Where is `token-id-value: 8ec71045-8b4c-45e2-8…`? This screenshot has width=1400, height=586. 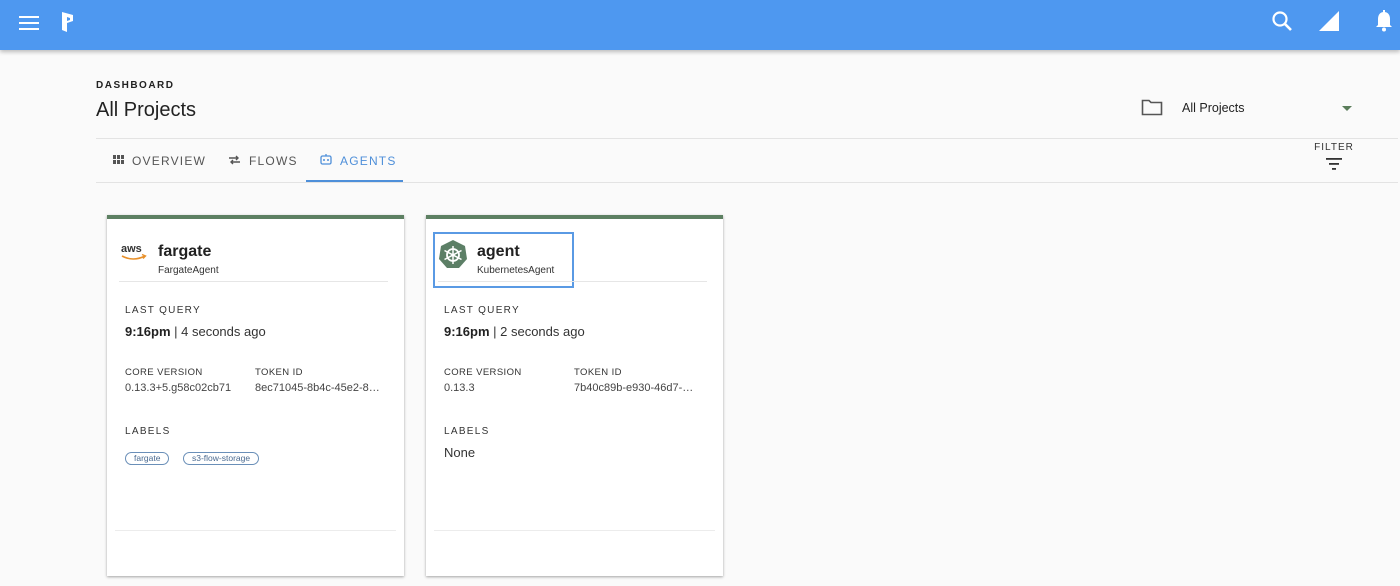 token-id-value: 8ec71045-8b4c-45e2-8… is located at coordinates (317, 388).